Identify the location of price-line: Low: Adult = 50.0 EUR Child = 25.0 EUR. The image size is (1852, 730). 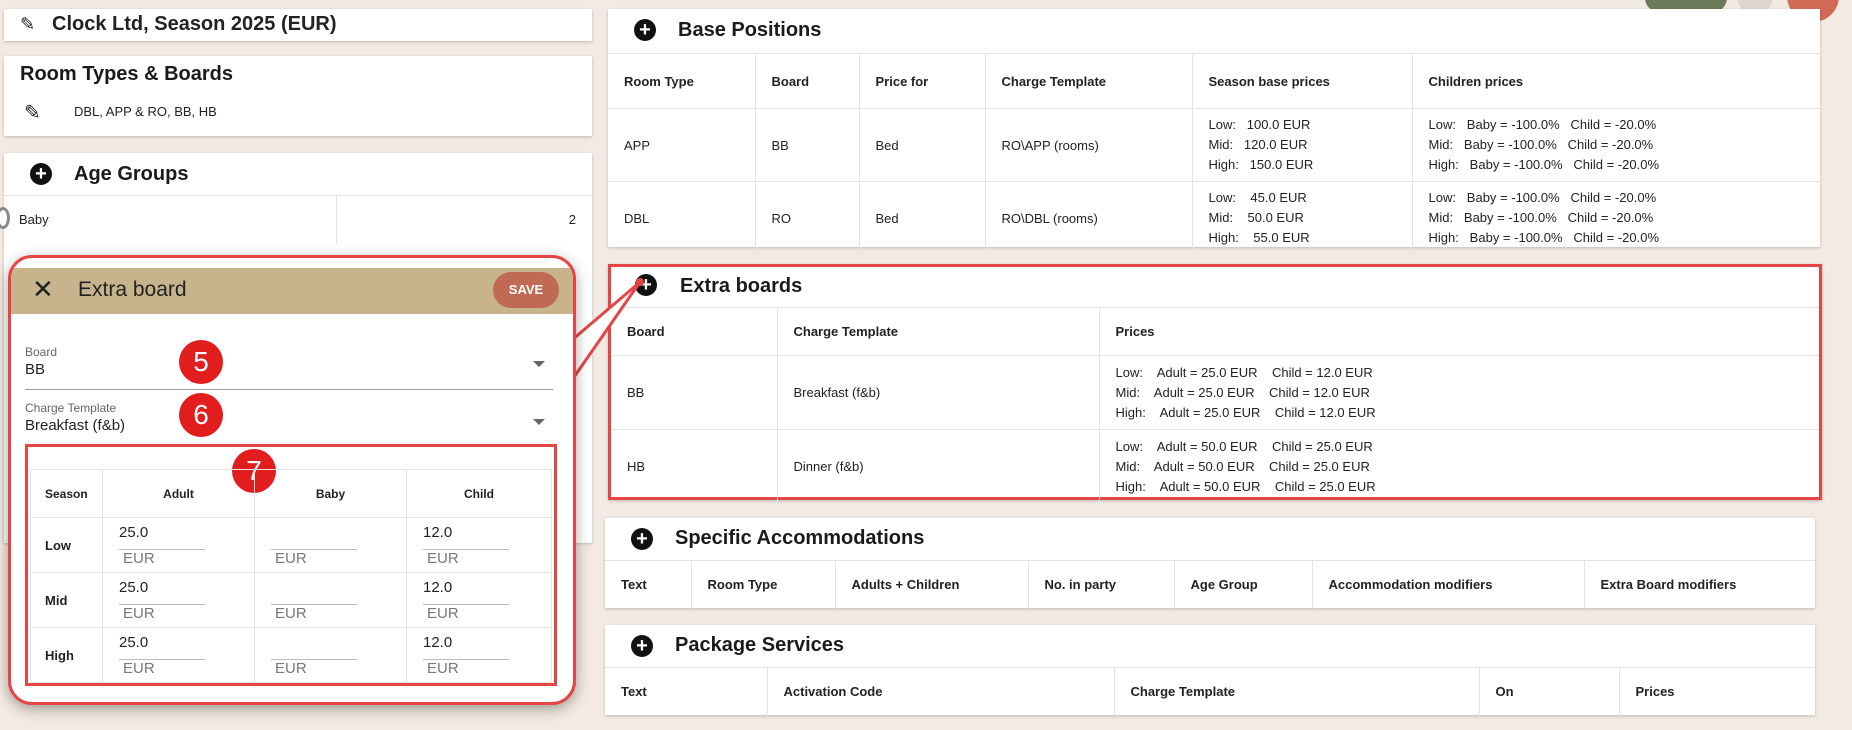
(1244, 446).